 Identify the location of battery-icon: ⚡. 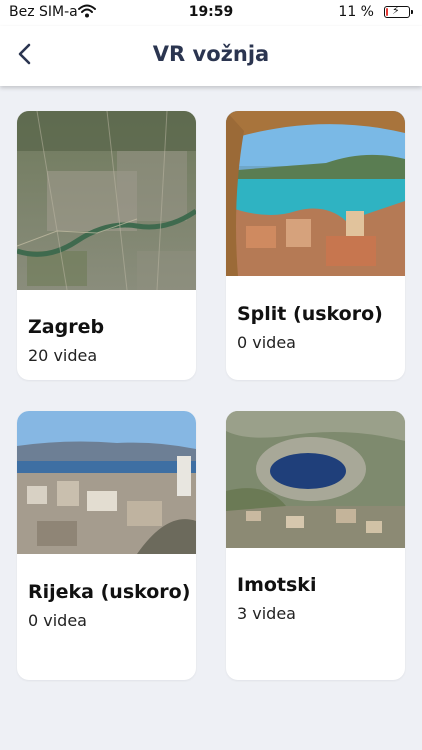
(398, 11).